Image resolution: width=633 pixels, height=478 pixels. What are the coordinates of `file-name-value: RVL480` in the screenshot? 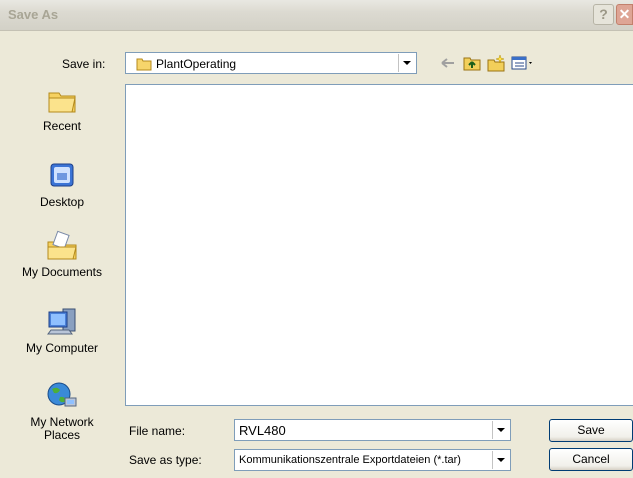 It's located at (262, 430).